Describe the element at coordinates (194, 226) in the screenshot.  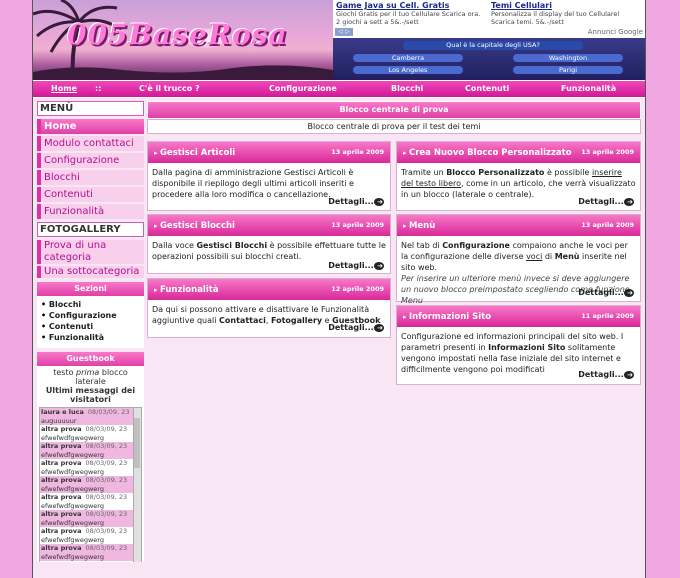
I see `article-title: Gestisci Blocchi` at that location.